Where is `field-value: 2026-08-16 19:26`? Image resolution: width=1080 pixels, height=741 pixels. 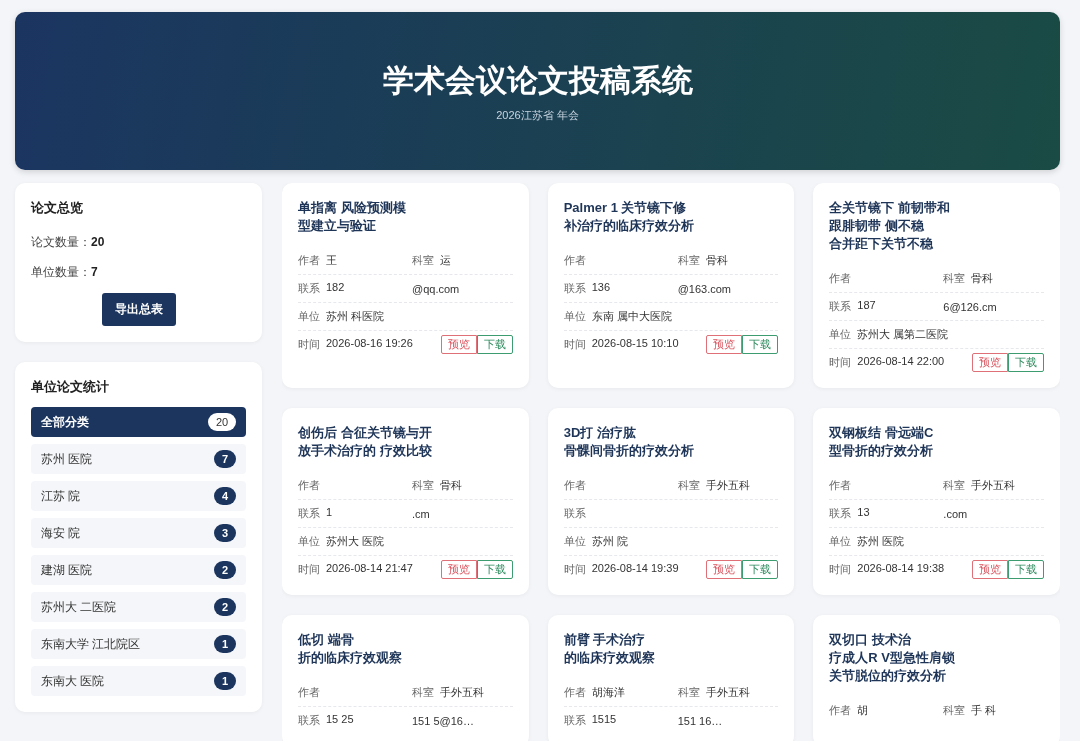 field-value: 2026-08-16 19:26 is located at coordinates (369, 344).